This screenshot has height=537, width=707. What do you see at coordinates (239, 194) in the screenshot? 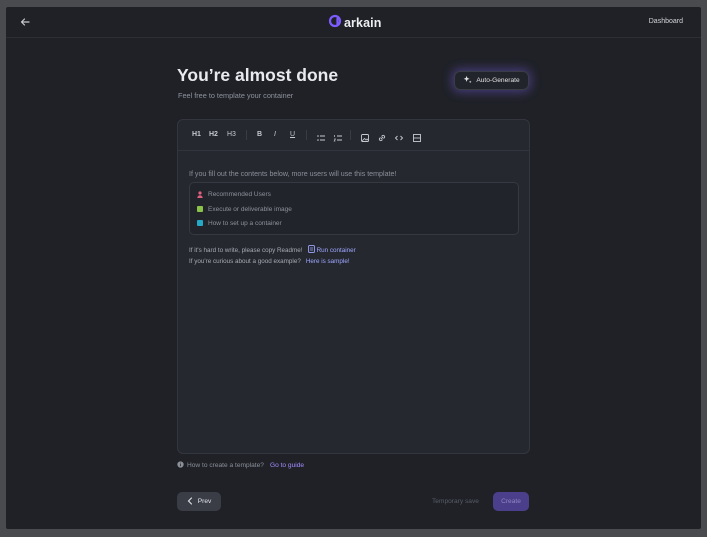
I see `checklist-label: Recommended Users` at bounding box center [239, 194].